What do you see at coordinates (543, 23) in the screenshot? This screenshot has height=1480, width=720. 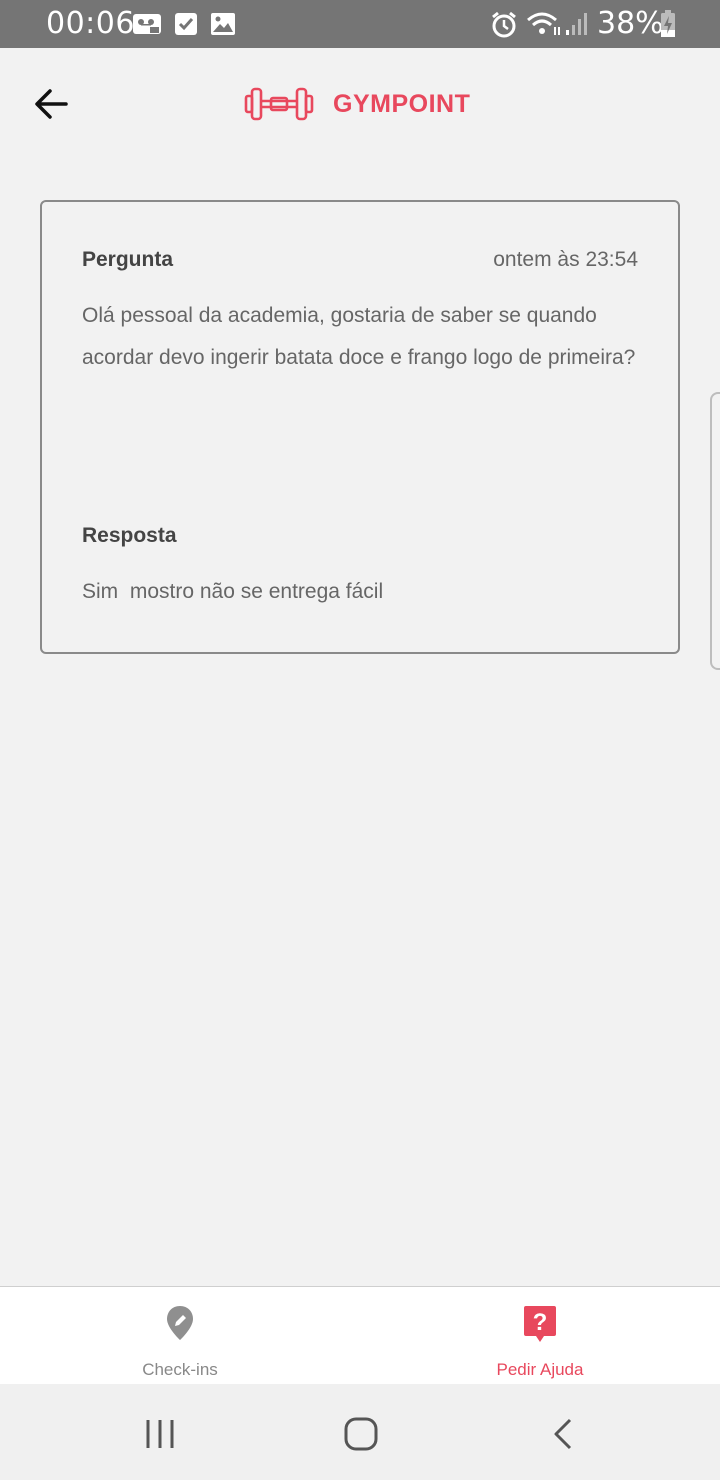 I see `wifi-icon` at bounding box center [543, 23].